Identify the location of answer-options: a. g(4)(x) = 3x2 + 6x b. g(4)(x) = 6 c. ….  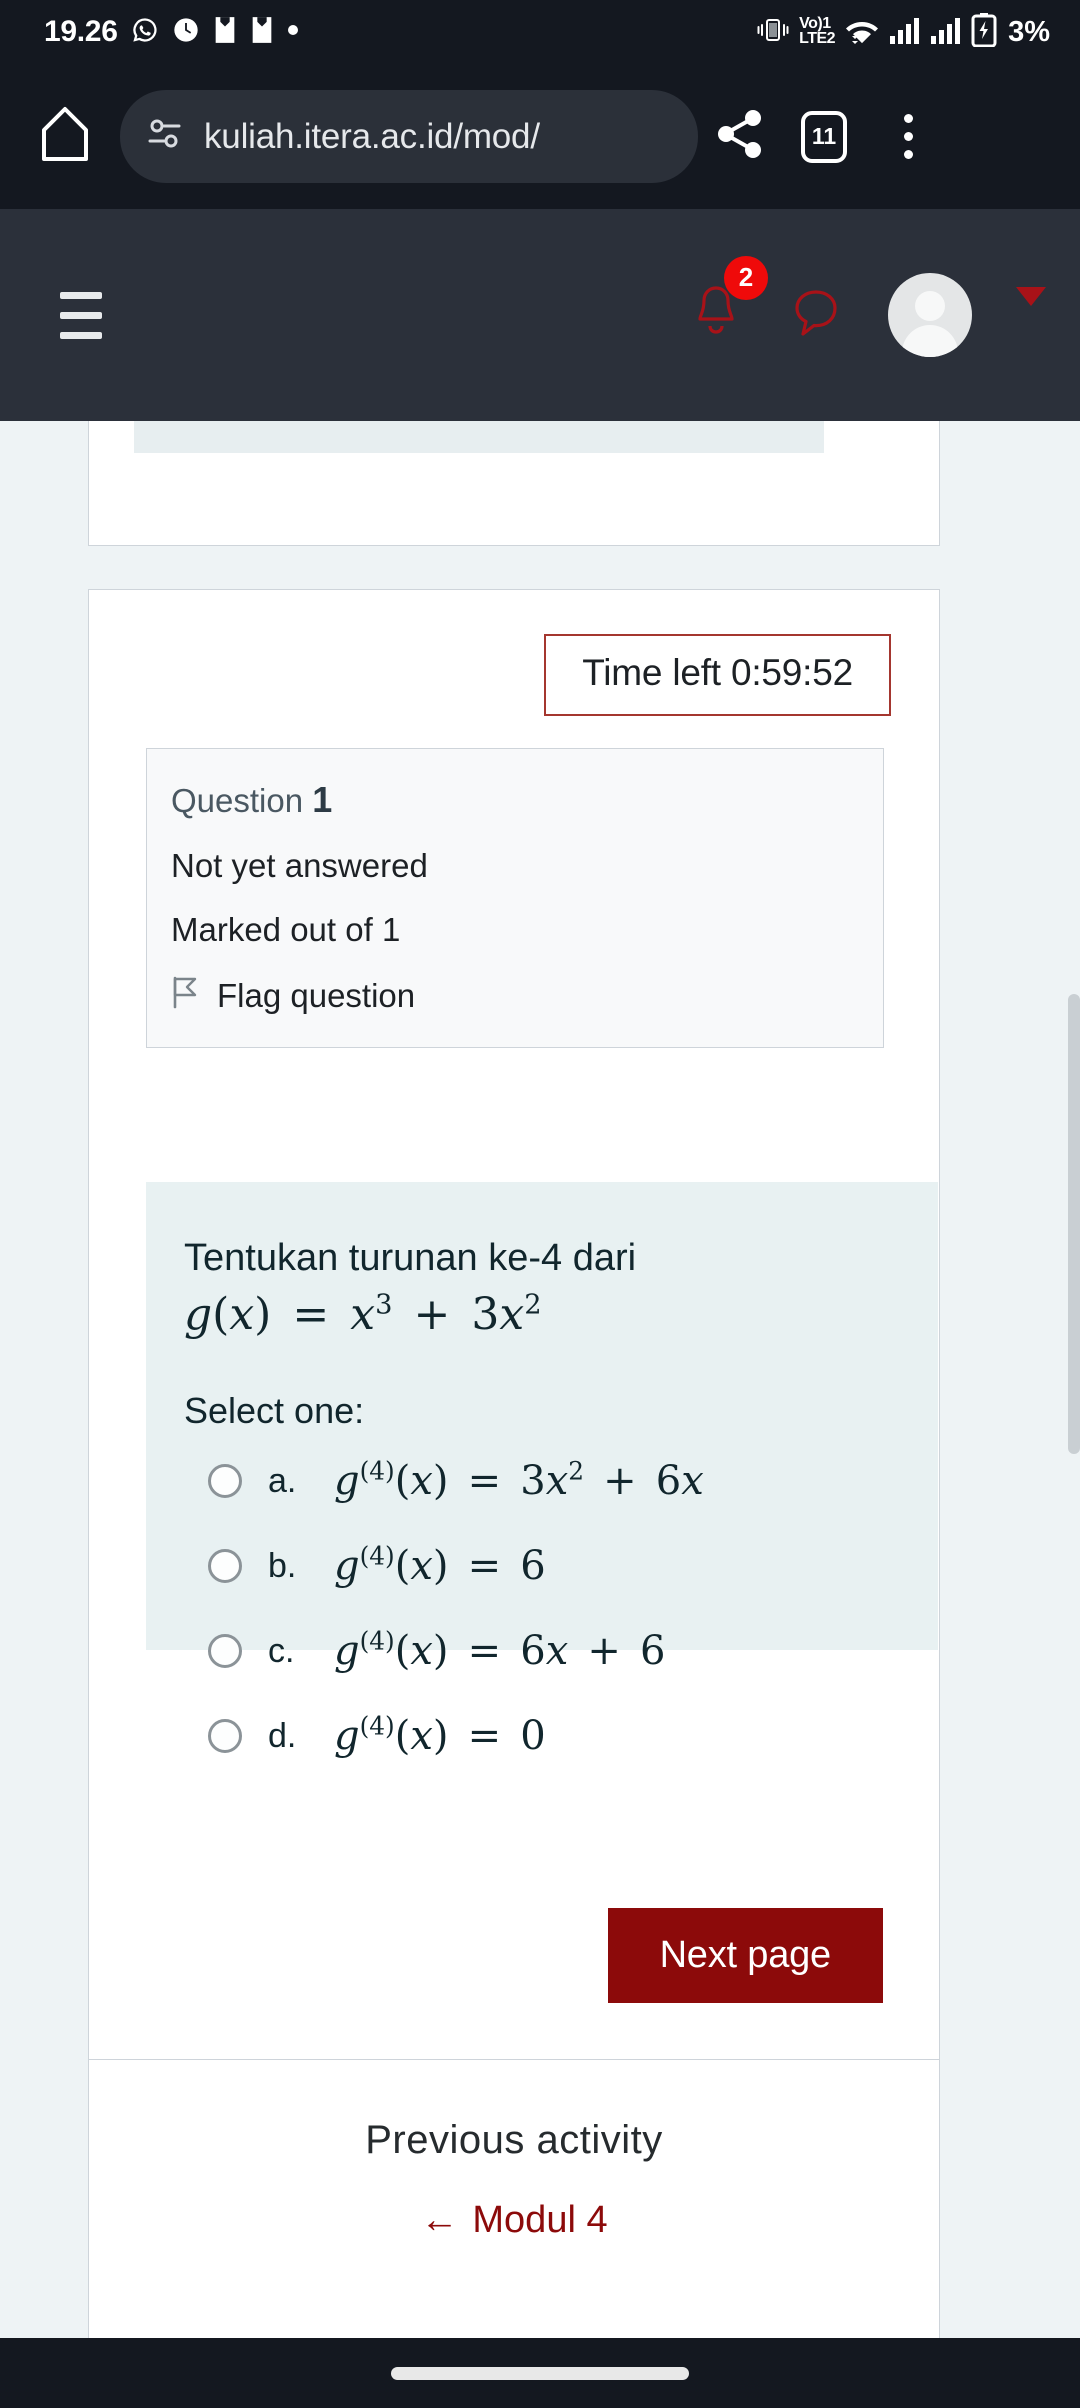
(561, 1609).